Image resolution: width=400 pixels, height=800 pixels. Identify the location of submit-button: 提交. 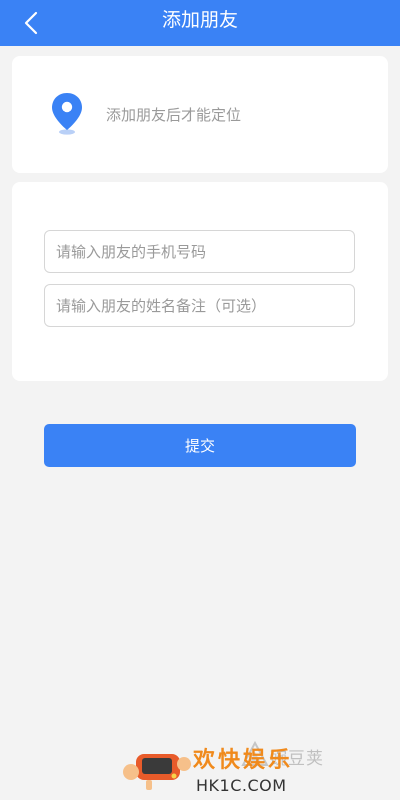
(200, 445).